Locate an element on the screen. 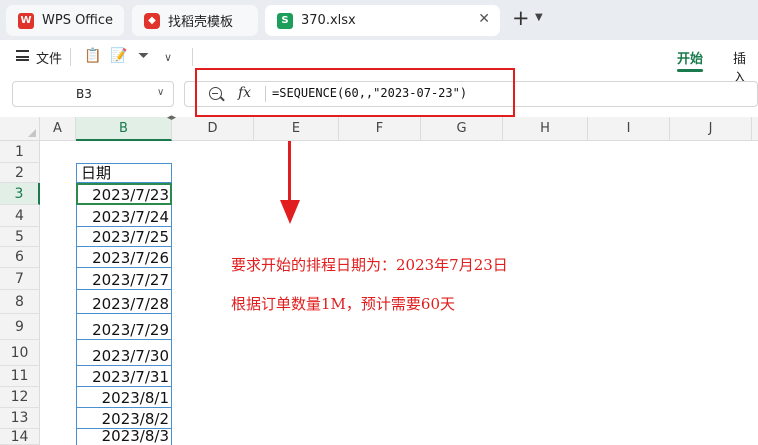  column-header-h: H is located at coordinates (545, 129).